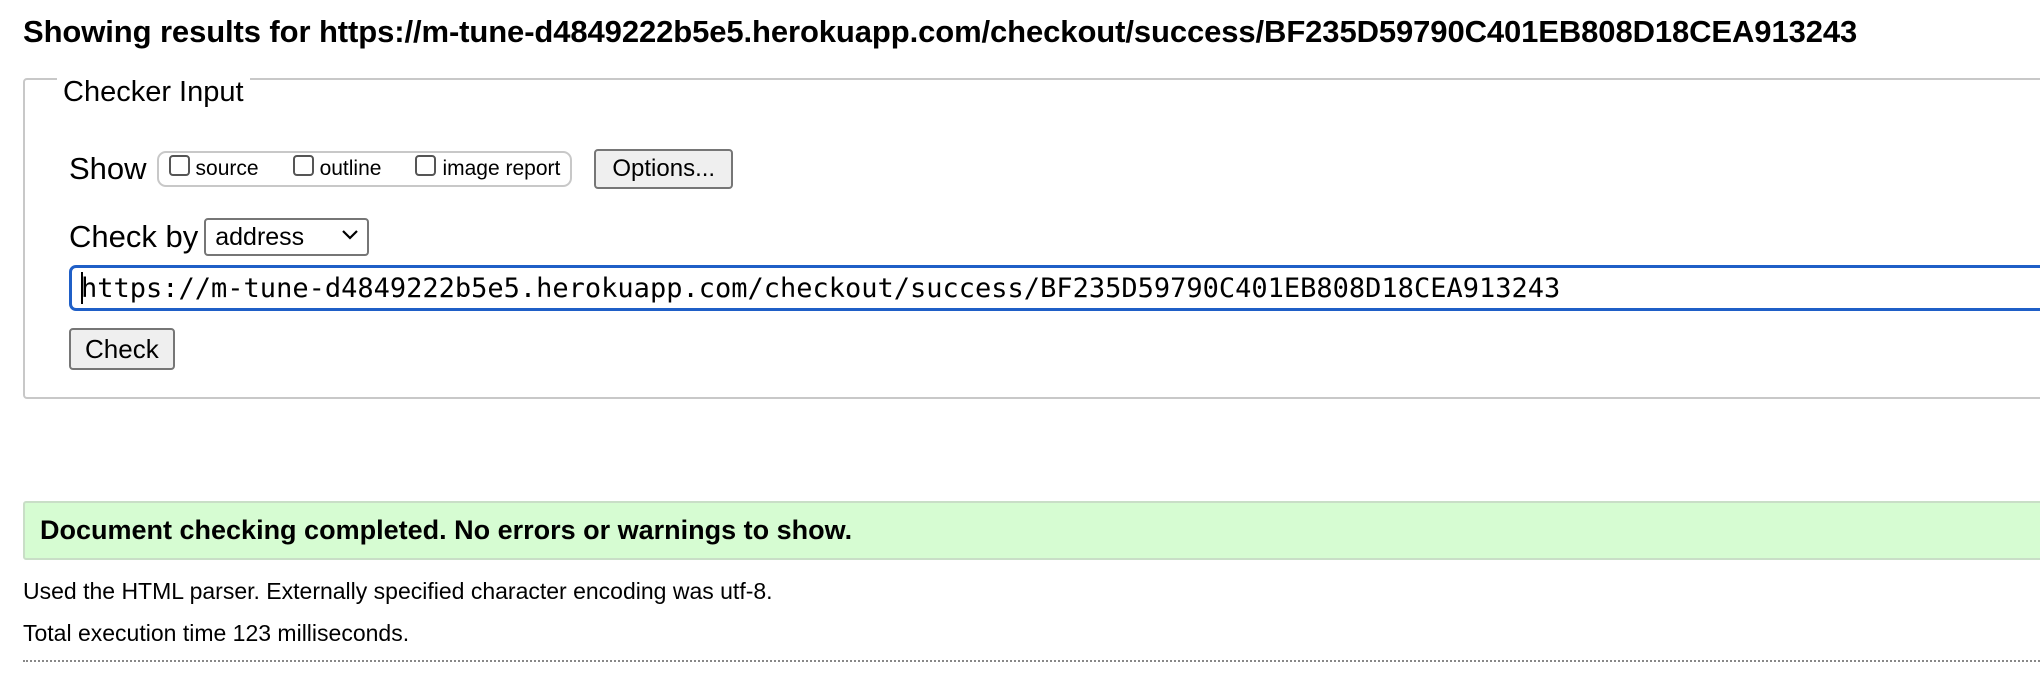  What do you see at coordinates (1054, 288) in the screenshot?
I see `document-url-input` at bounding box center [1054, 288].